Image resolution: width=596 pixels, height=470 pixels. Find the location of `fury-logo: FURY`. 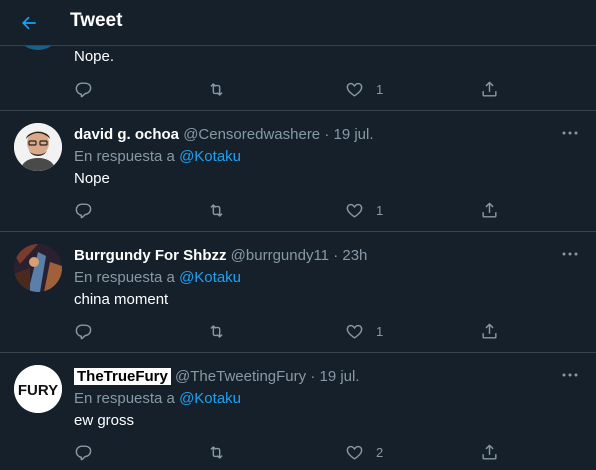

fury-logo: FURY is located at coordinates (38, 389).